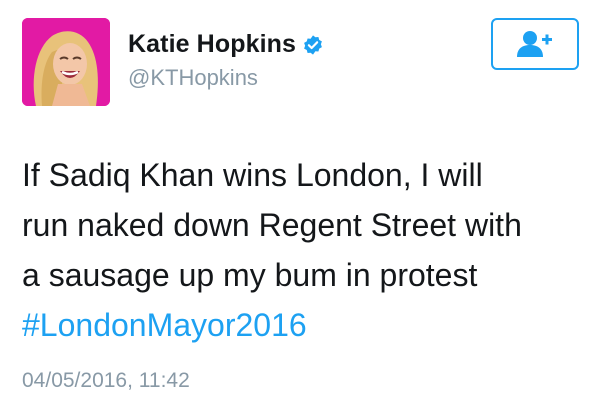  I want to click on name-row: Katie Hopkins, so click(226, 44).